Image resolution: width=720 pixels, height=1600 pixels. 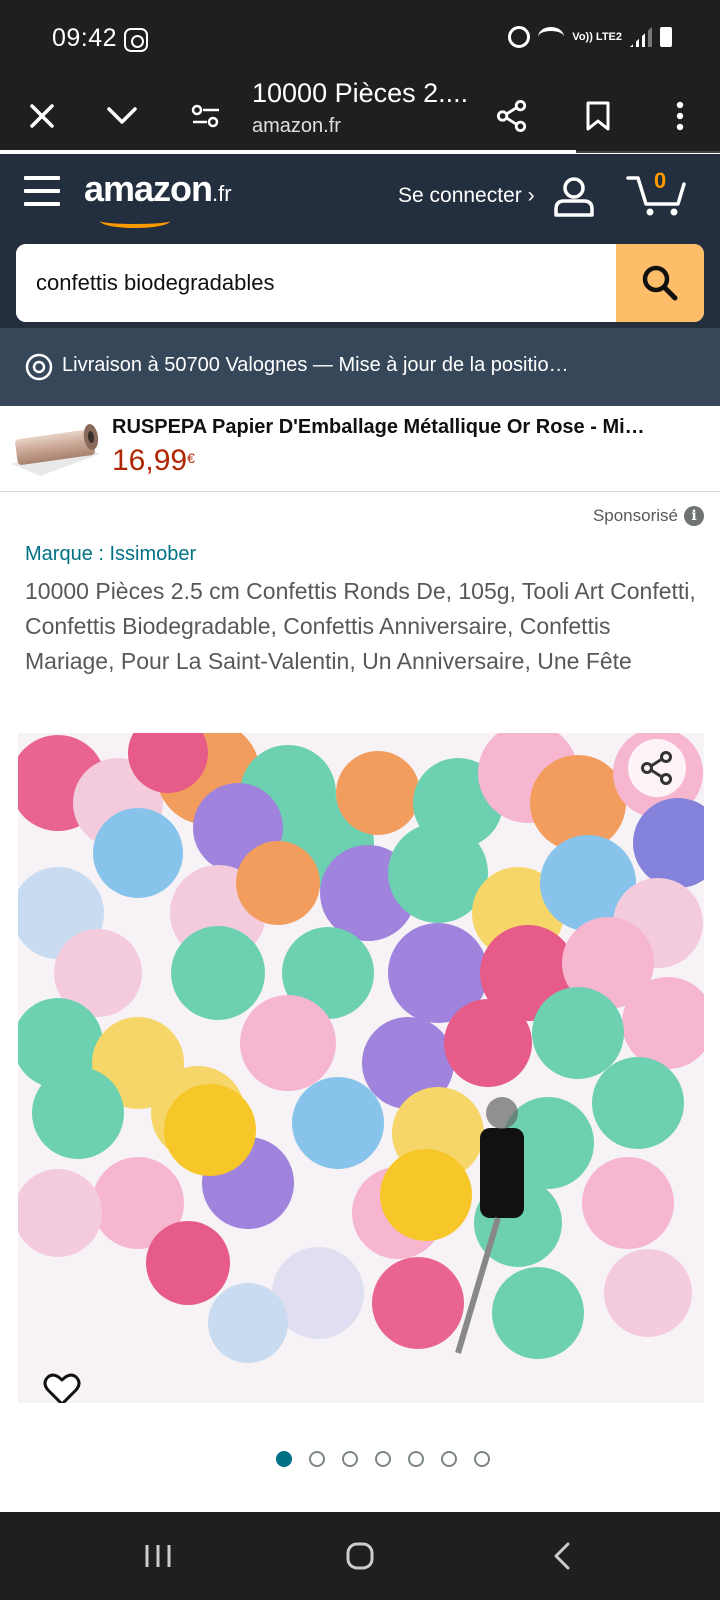 What do you see at coordinates (317, 283) in the screenshot?
I see `search-input: confettis biodegradables` at bounding box center [317, 283].